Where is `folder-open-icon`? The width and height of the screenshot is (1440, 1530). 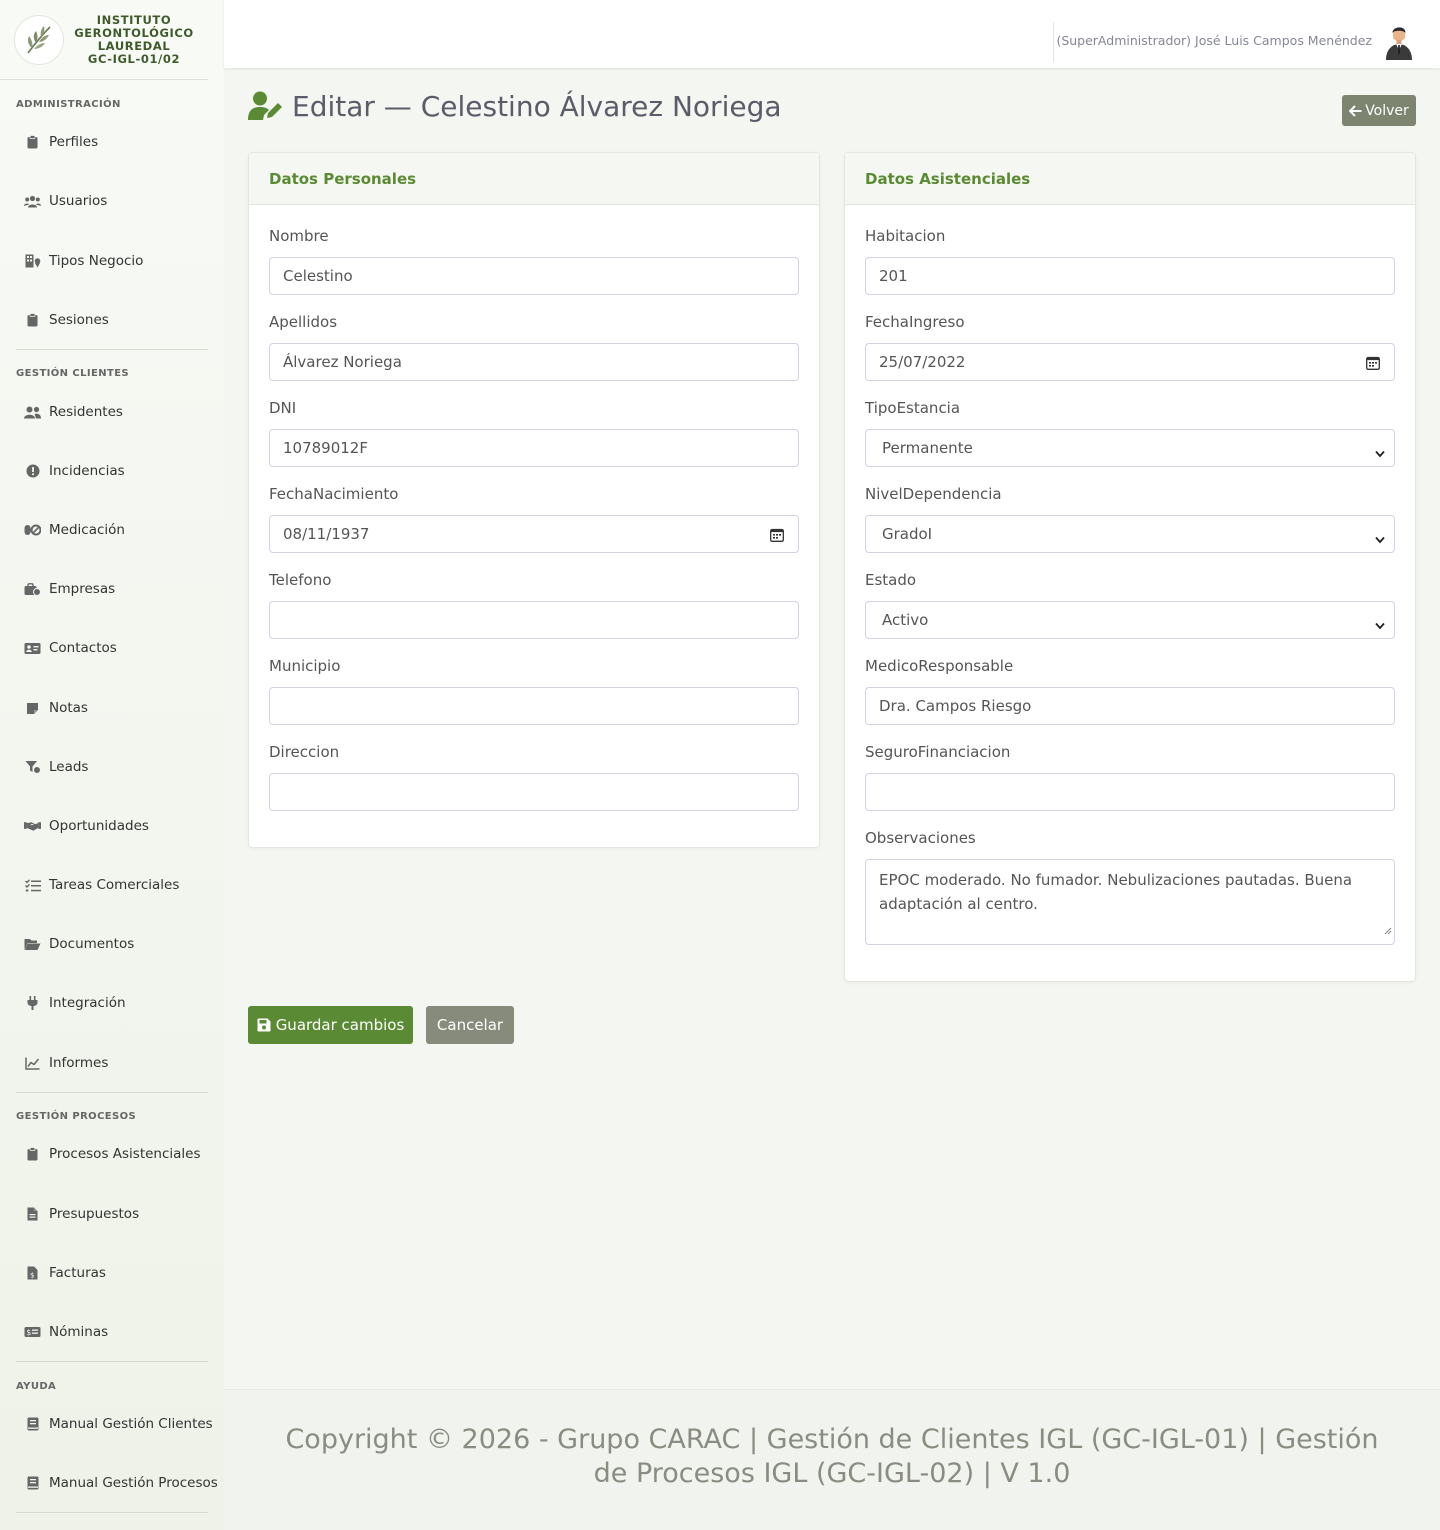
folder-open-icon is located at coordinates (32, 944).